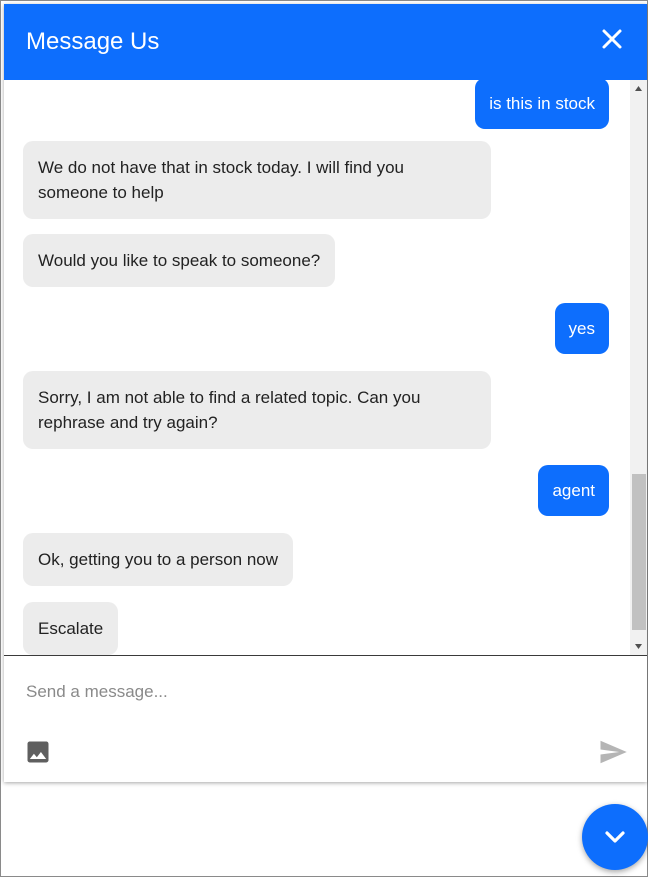  What do you see at coordinates (158, 559) in the screenshot?
I see `bot-message: Ok, getting you to a person now` at bounding box center [158, 559].